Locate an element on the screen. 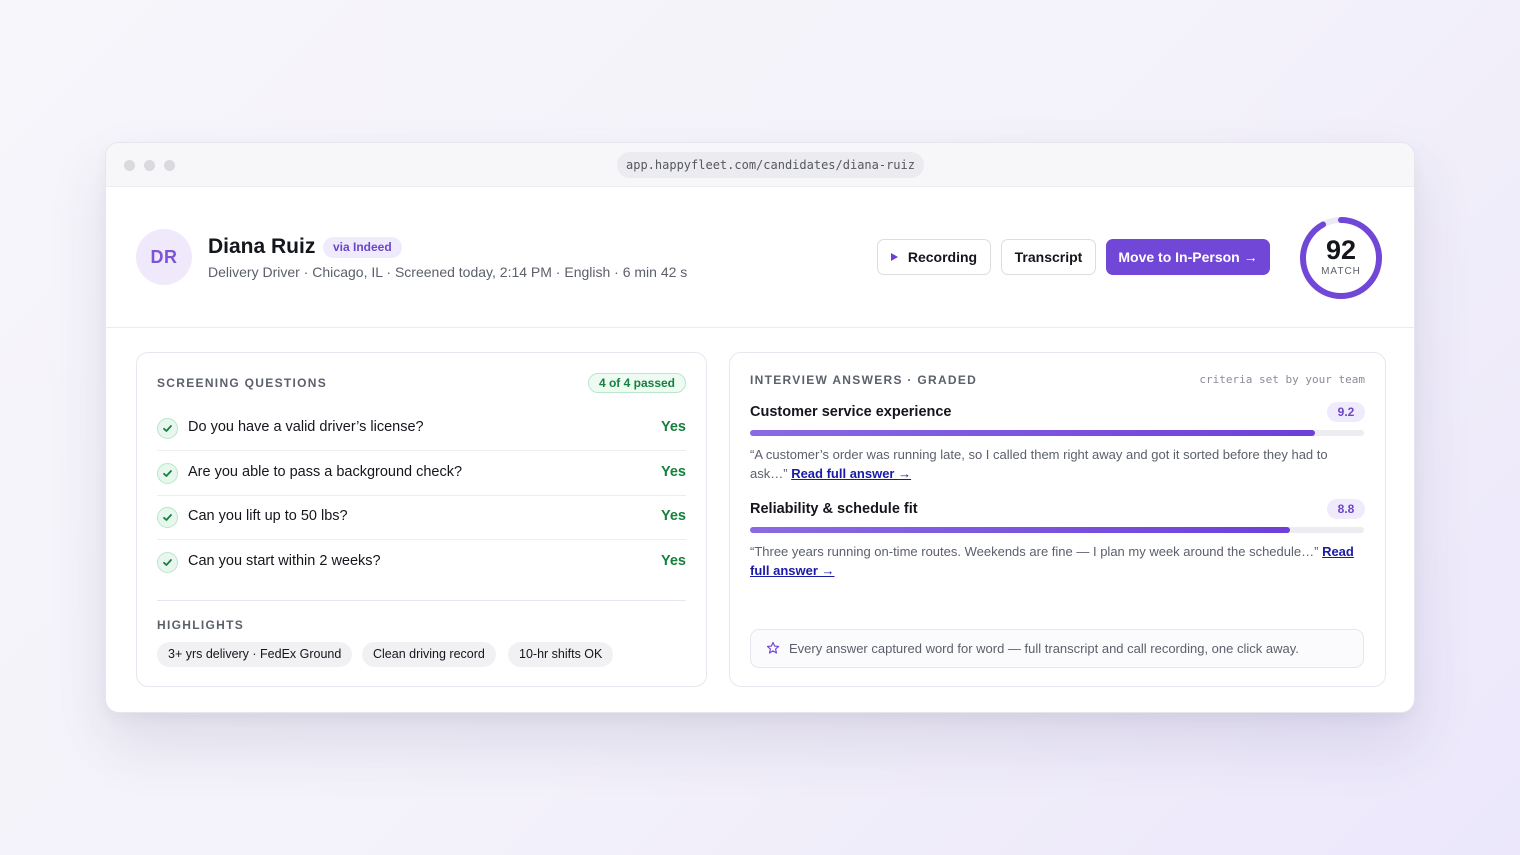 The height and width of the screenshot is (855, 1520). play-icon is located at coordinates (894, 257).